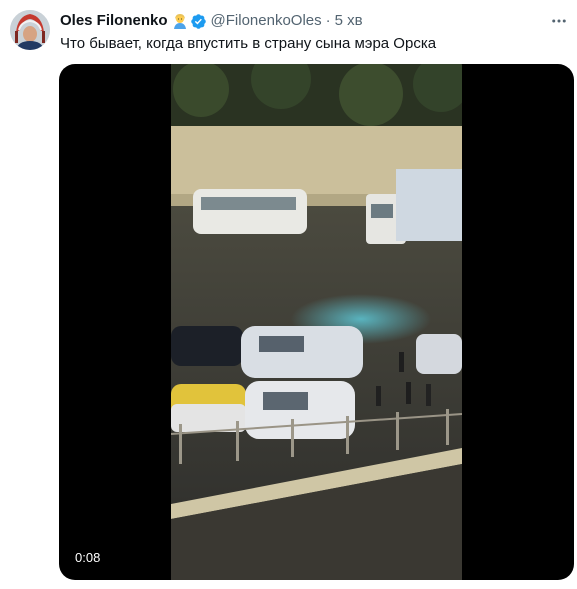  What do you see at coordinates (198, 21) in the screenshot?
I see `verified-badge-icon` at bounding box center [198, 21].